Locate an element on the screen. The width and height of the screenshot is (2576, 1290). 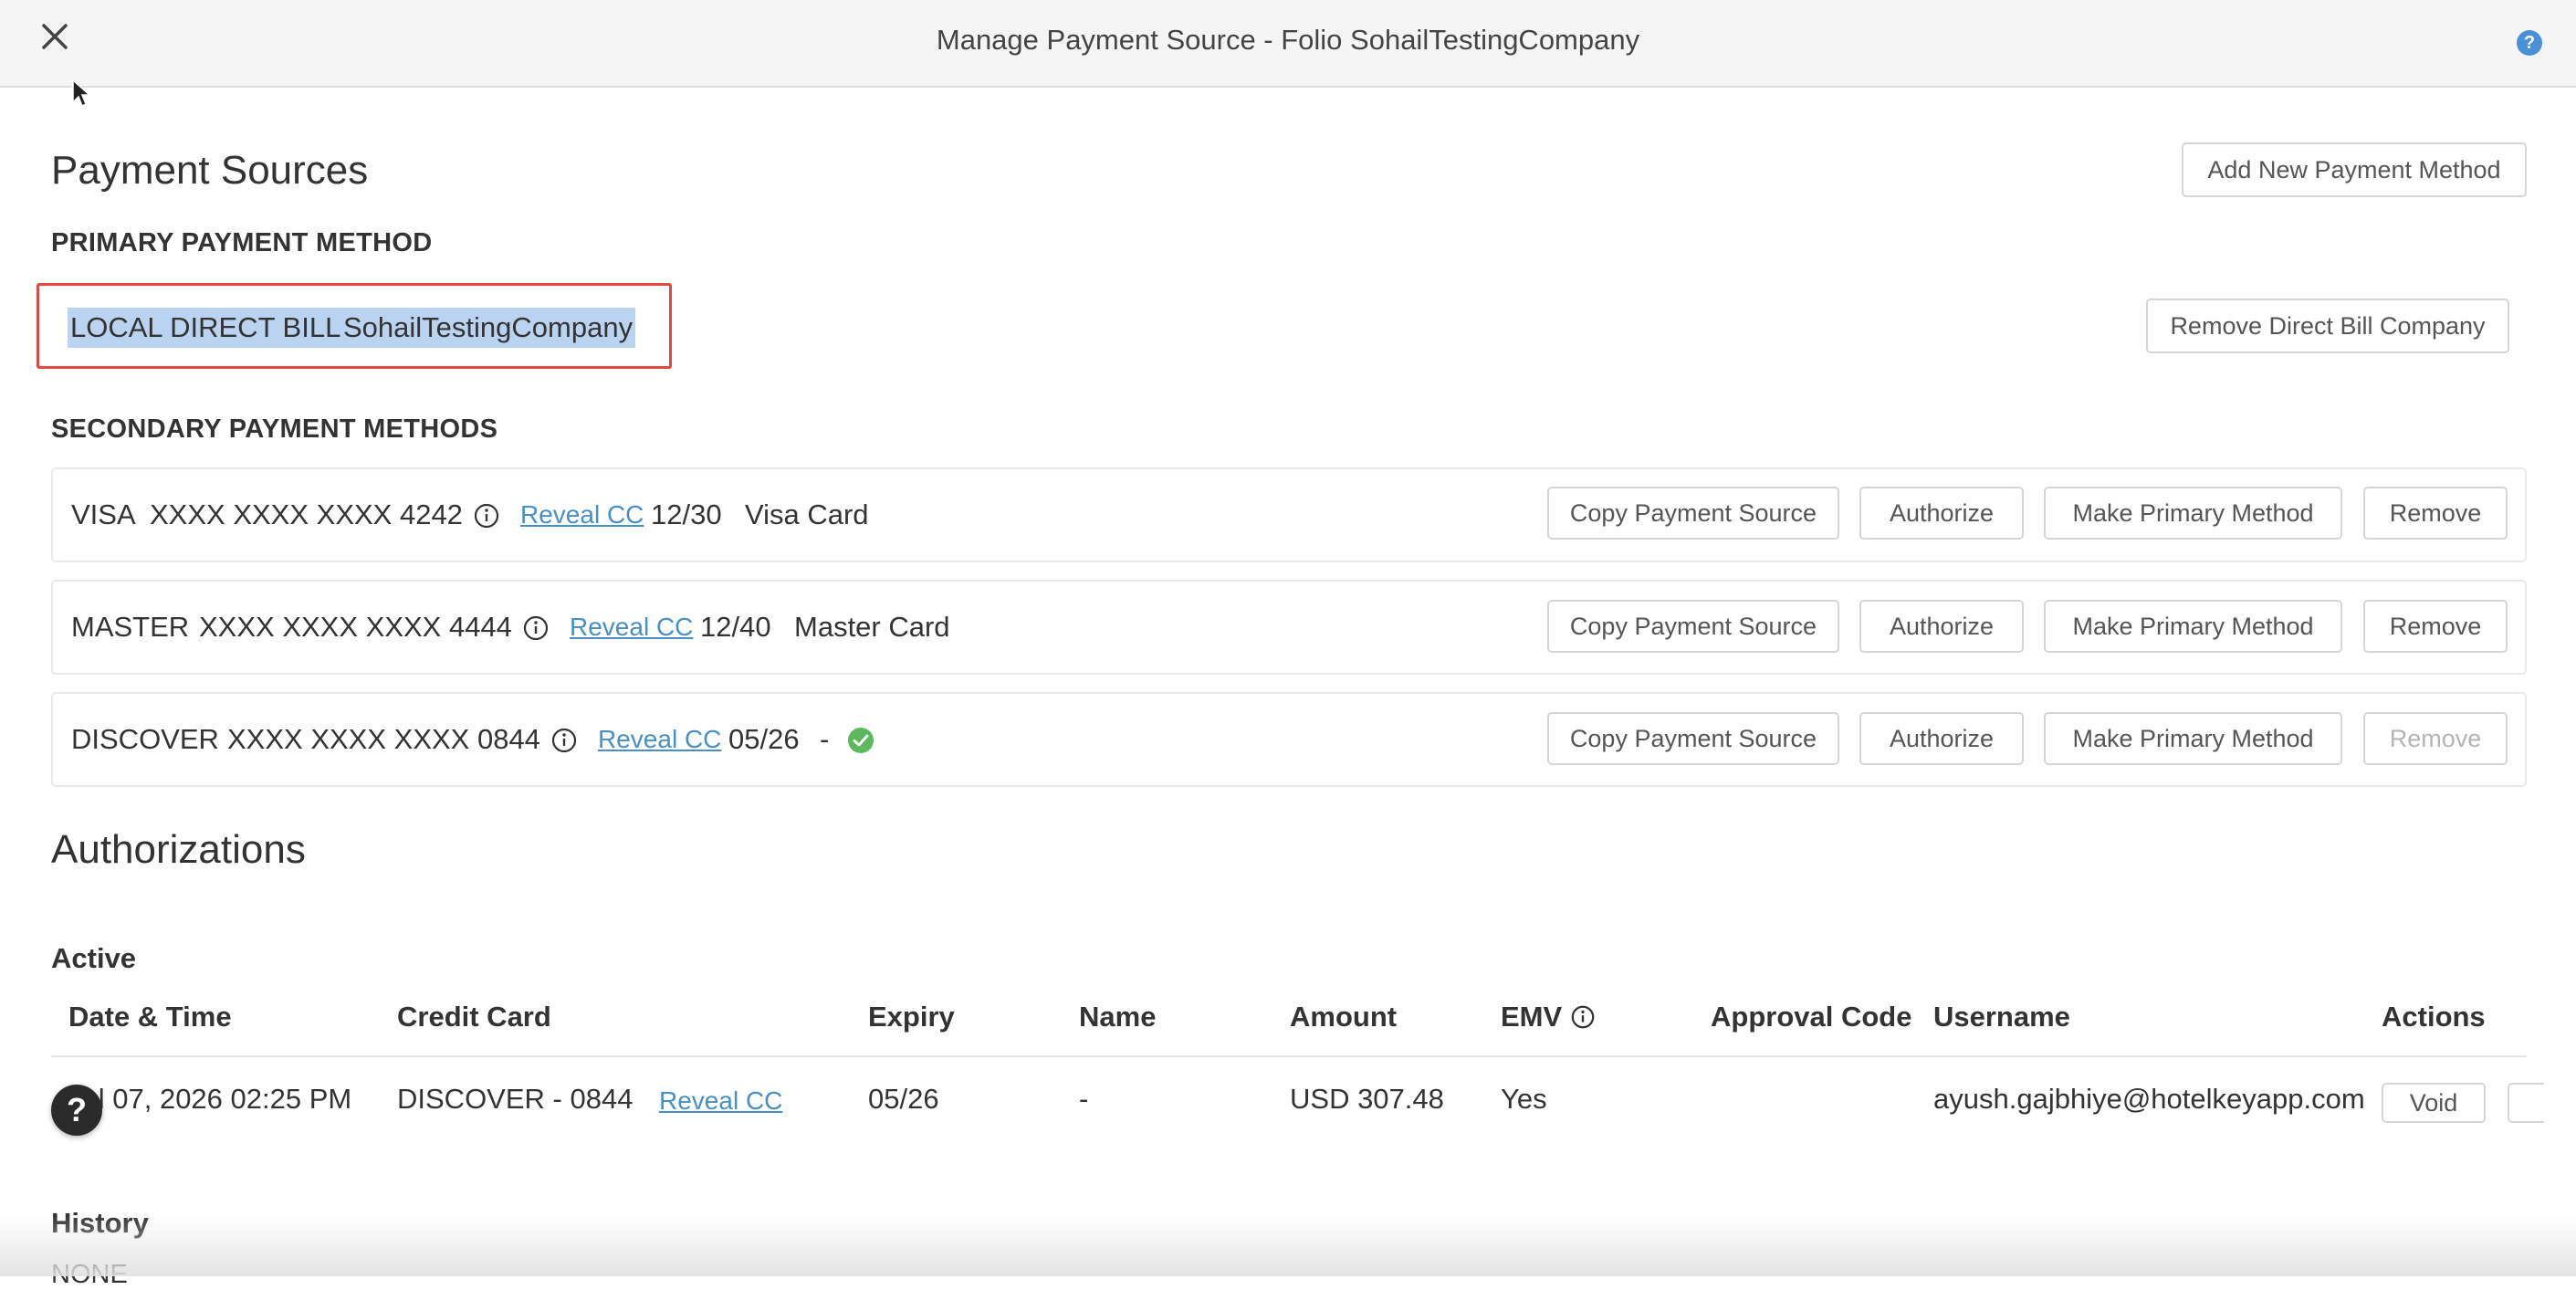
column-header-date-time: Date & Time is located at coordinates (150, 1017).